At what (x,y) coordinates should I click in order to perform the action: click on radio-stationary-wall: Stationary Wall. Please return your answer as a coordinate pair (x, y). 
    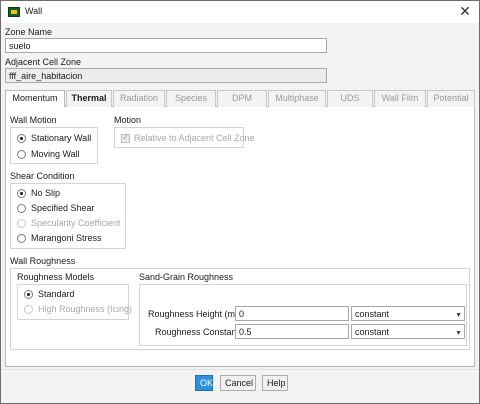
    Looking at the image, I should click on (54, 138).